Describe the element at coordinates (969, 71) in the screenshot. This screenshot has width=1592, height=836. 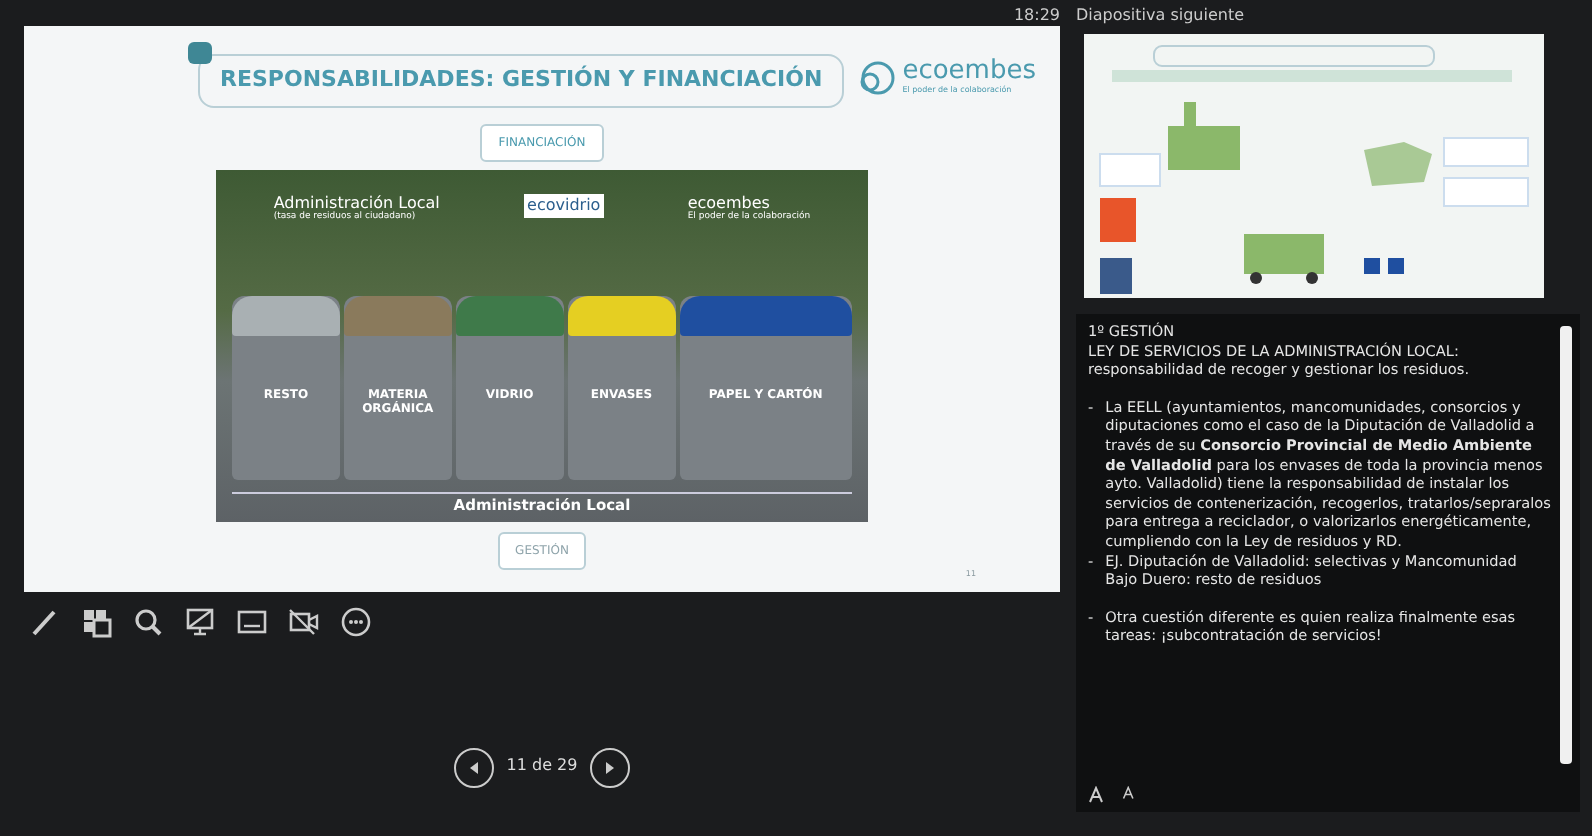
I see `logo-name: ecoembes` at that location.